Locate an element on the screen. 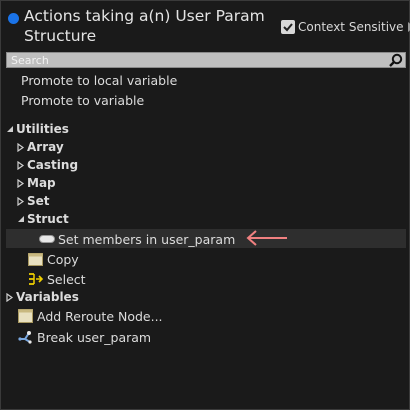 Image resolution: width=410 pixels, height=410 pixels. category-casting: Casting is located at coordinates (47, 165).